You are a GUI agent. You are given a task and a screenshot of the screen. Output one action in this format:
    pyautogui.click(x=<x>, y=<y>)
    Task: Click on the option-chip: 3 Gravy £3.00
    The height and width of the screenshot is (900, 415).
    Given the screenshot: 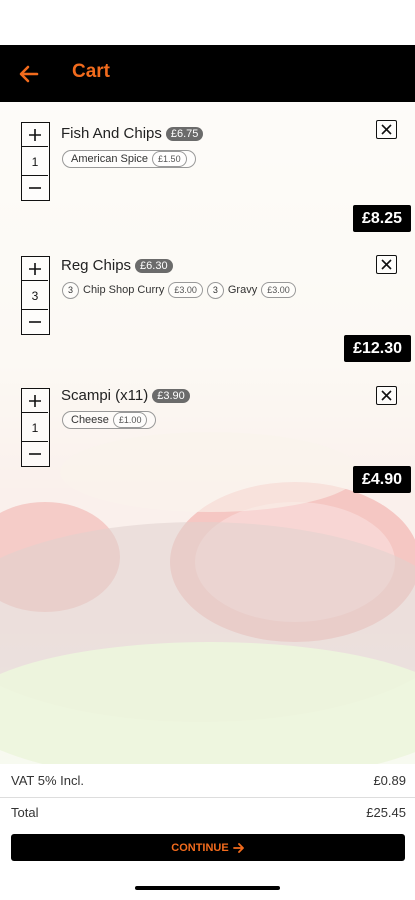 What is the action you would take?
    pyautogui.click(x=251, y=290)
    